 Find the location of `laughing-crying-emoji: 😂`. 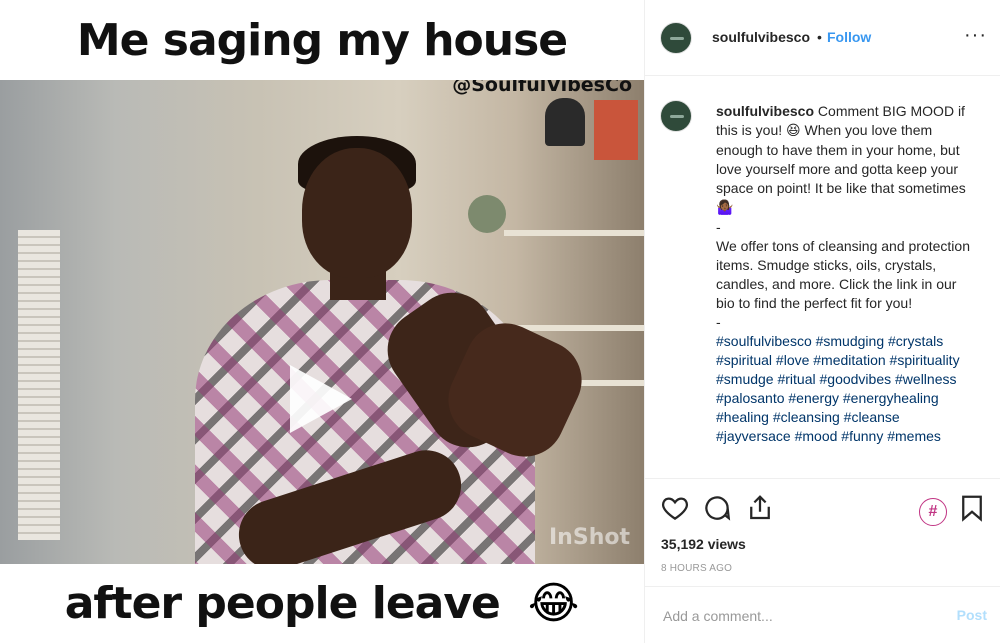

laughing-crying-emoji: 😂 is located at coordinates (553, 603).